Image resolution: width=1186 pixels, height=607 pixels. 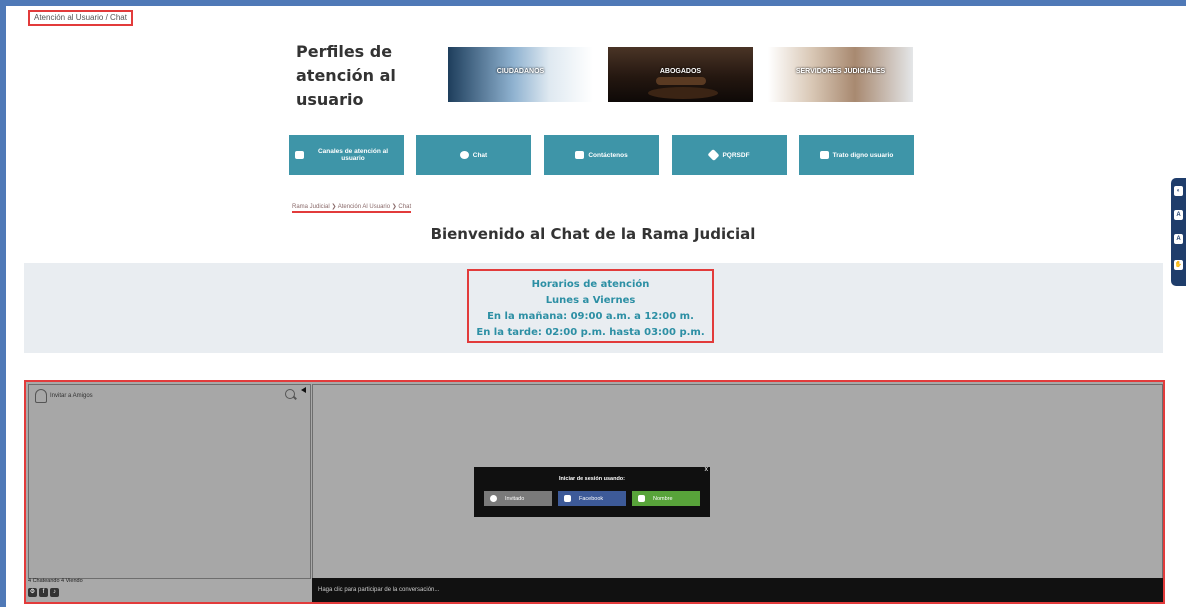 What do you see at coordinates (663, 498) in the screenshot?
I see `login-name-label: Nombre` at bounding box center [663, 498].